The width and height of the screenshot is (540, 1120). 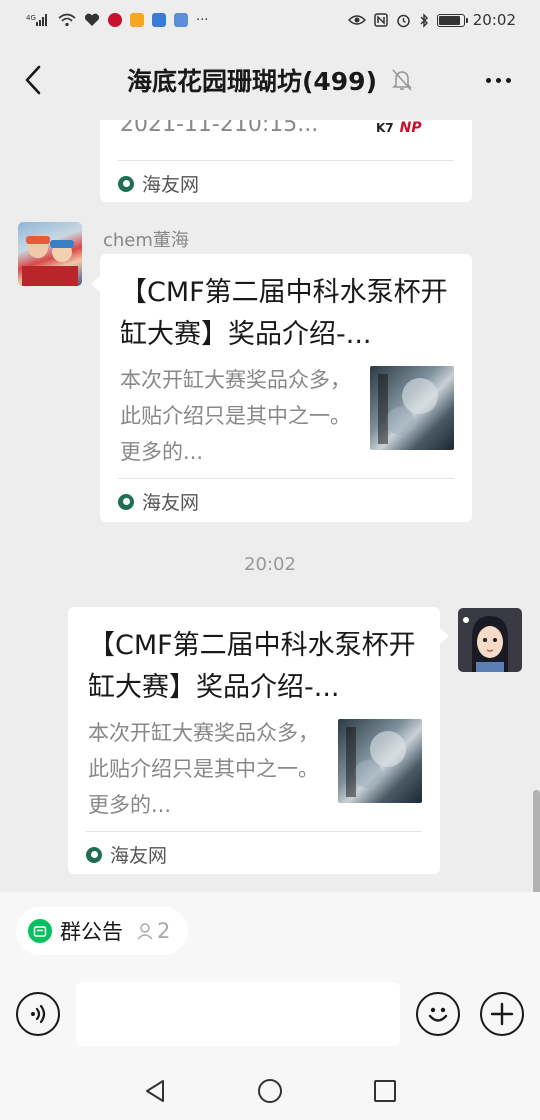 What do you see at coordinates (50, 261) in the screenshot?
I see `avatar-photo-icon` at bounding box center [50, 261].